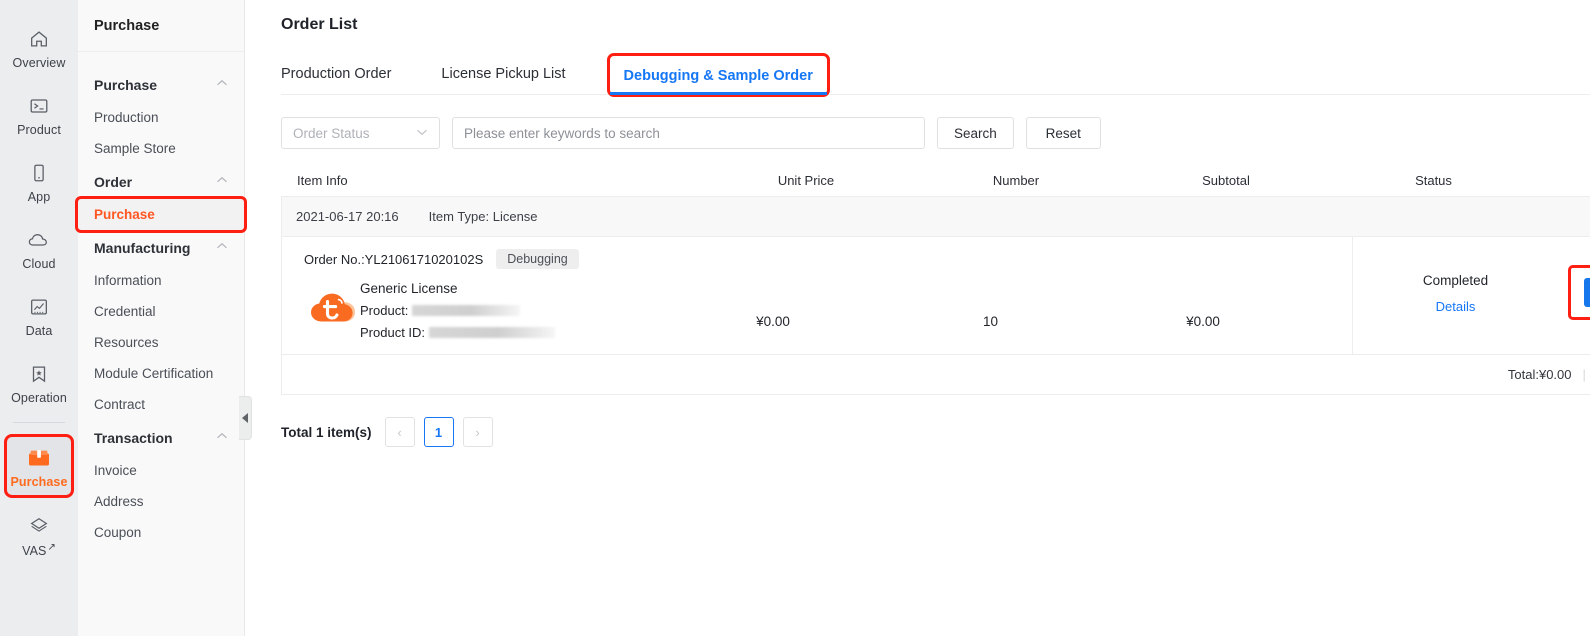  Describe the element at coordinates (322, 180) in the screenshot. I see `header-item-info: Item Info` at that location.